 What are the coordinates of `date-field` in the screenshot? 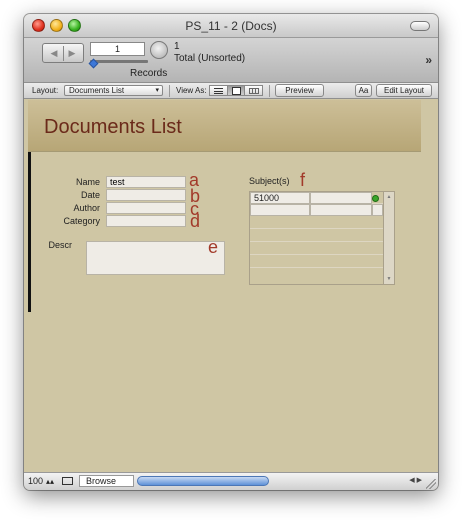 It's located at (146, 195).